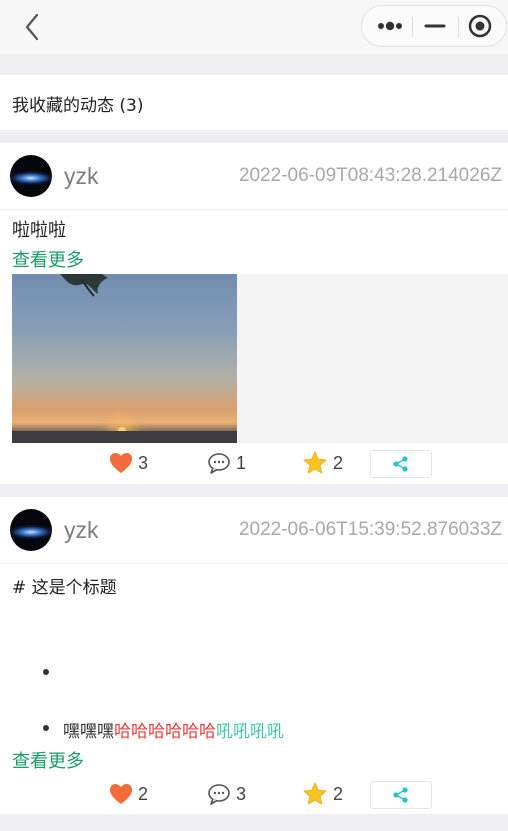 The height and width of the screenshot is (831, 508). I want to click on list-item: 嘿嘿嘿哈哈哈哈哈哈吼吼吼吼, so click(173, 729).